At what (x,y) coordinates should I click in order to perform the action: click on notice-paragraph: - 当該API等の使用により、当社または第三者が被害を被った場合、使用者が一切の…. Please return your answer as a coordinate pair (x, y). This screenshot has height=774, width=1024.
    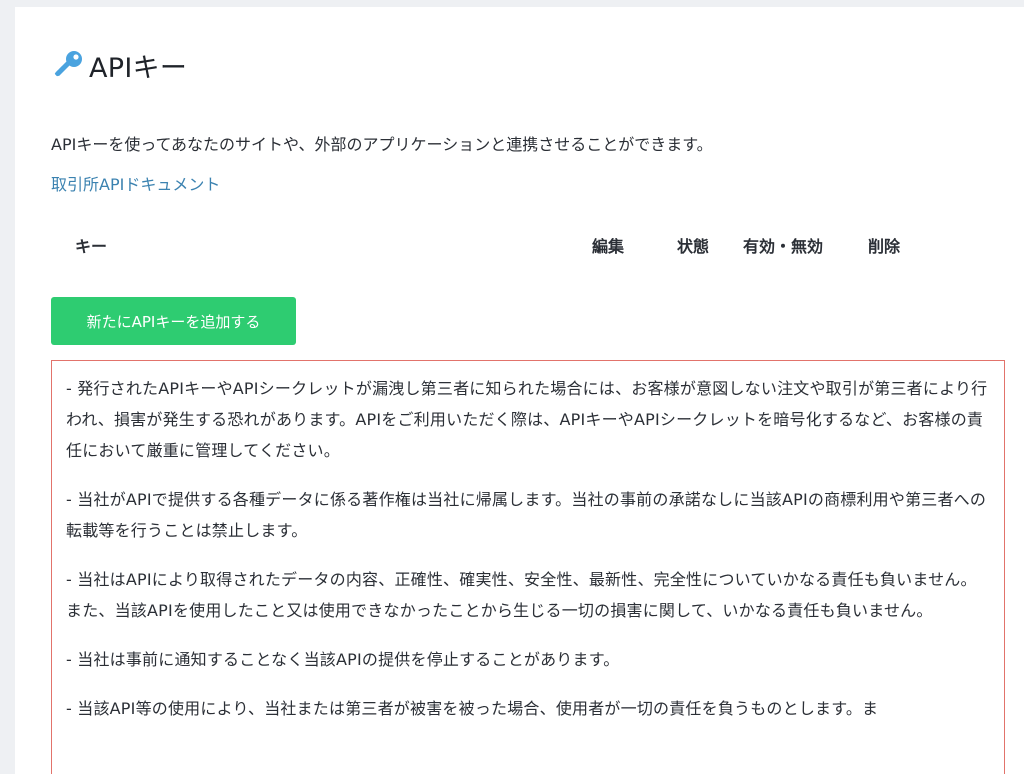
    Looking at the image, I should click on (472, 708).